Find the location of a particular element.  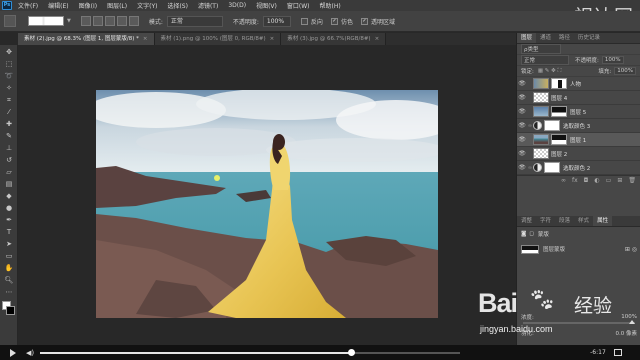

slider-knob is located at coordinates (632, 322).